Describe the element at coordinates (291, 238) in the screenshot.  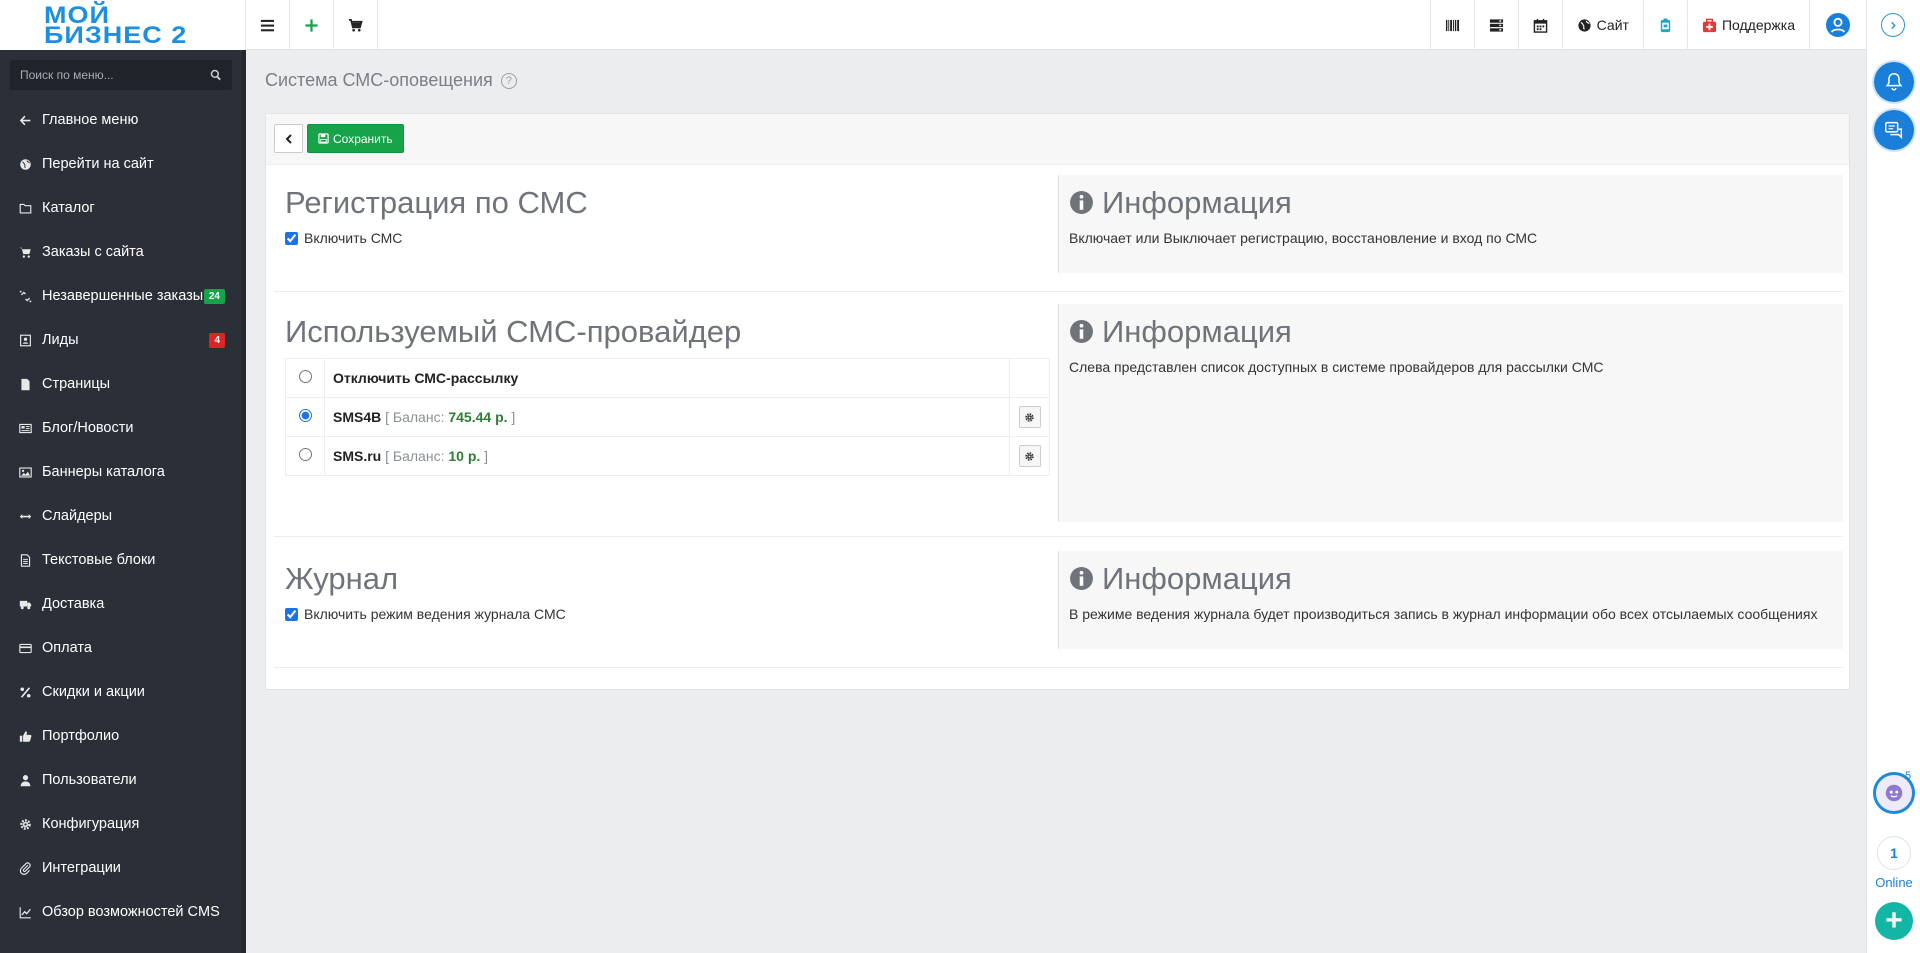
I see `enable-sms-checkbox` at that location.